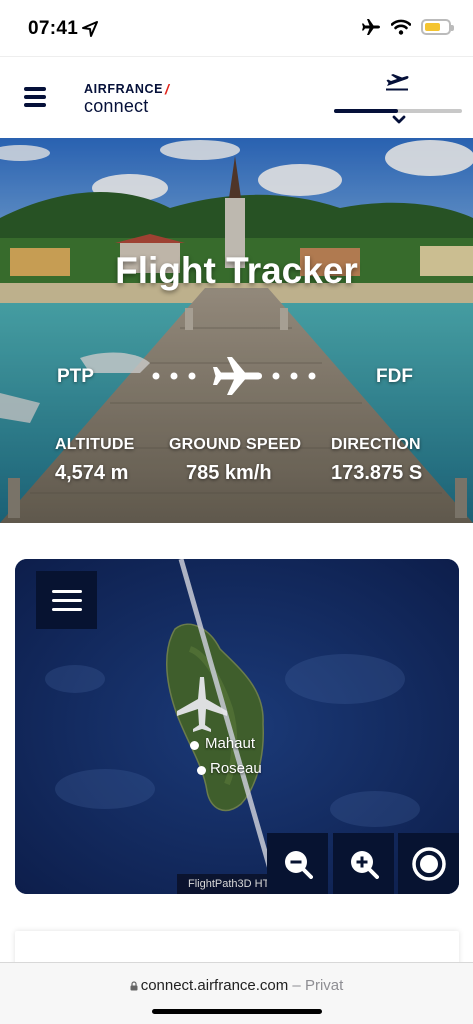 The image size is (473, 1024). Describe the element at coordinates (230, 743) in the screenshot. I see `city-label-mahaut: Mahaut` at that location.